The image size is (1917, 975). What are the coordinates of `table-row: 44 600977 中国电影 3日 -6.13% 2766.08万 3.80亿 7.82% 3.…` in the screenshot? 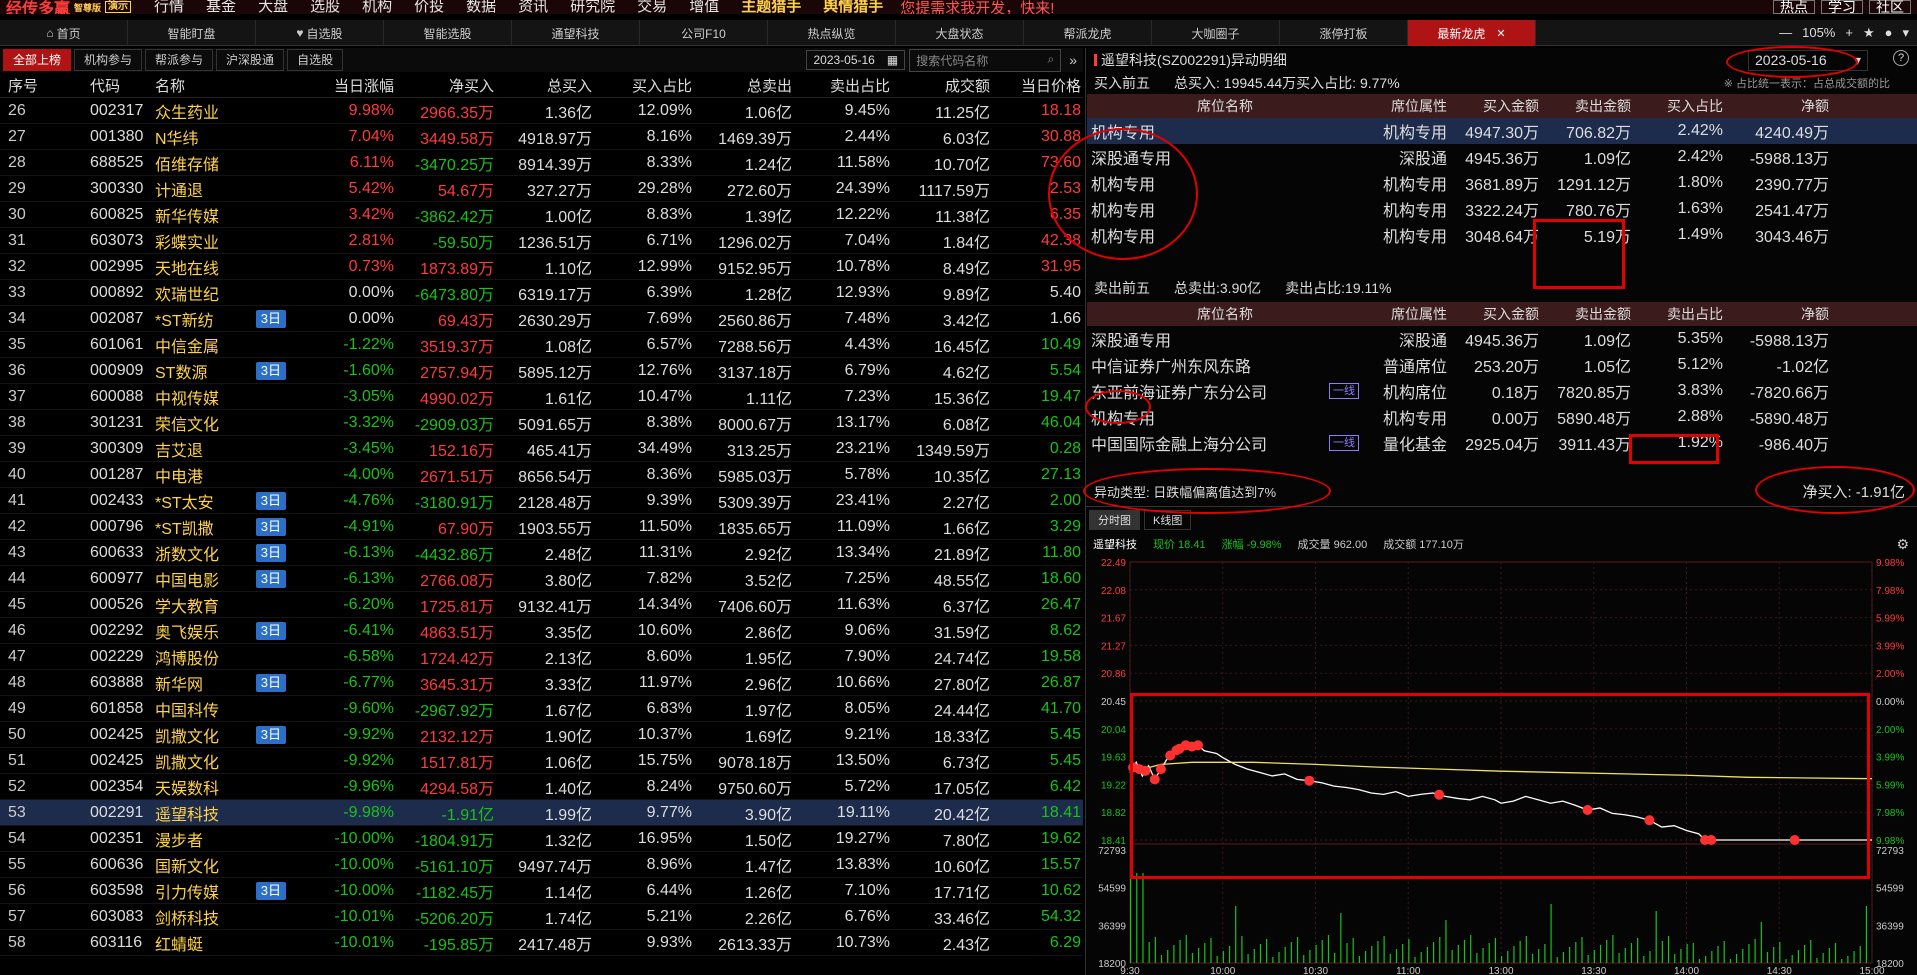 It's located at (541, 579).